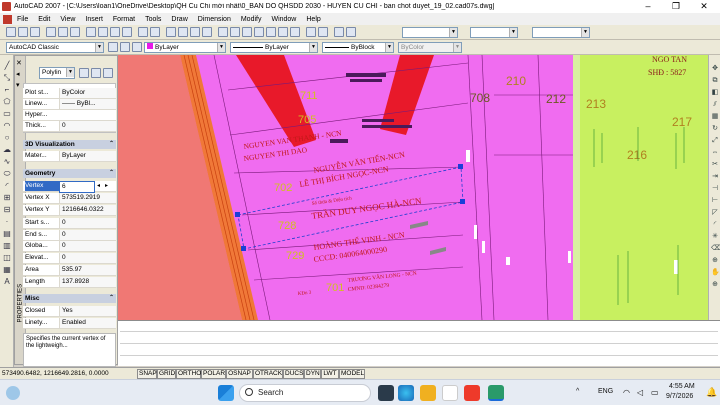 This screenshot has height=405, width=720. Describe the element at coordinates (18, 74) in the screenshot. I see `autohide-icon: ◂` at that location.